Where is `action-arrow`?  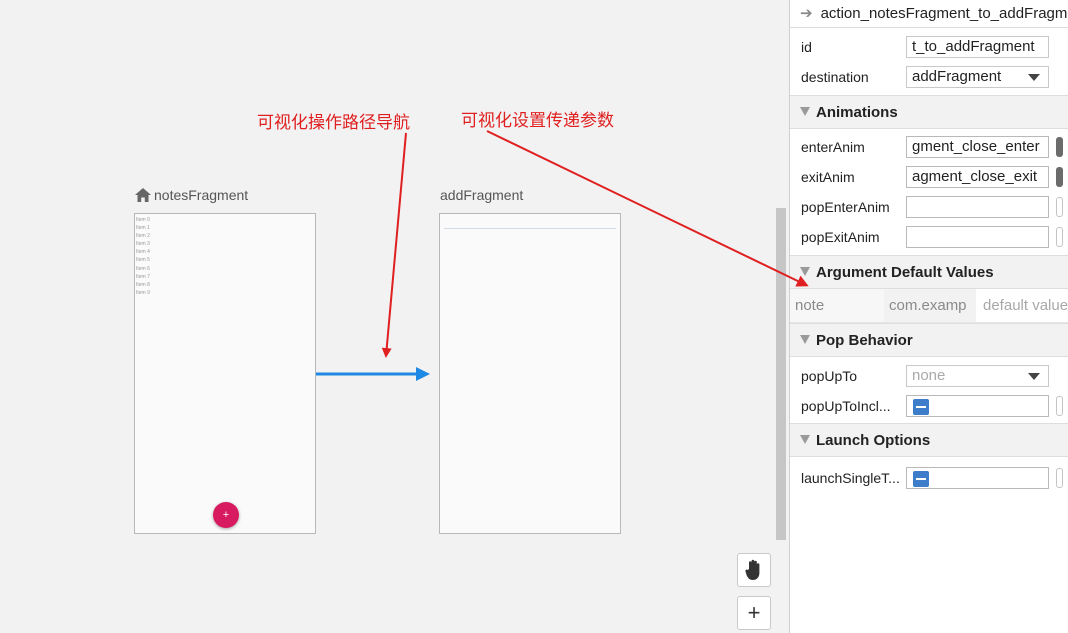 action-arrow is located at coordinates (373, 374).